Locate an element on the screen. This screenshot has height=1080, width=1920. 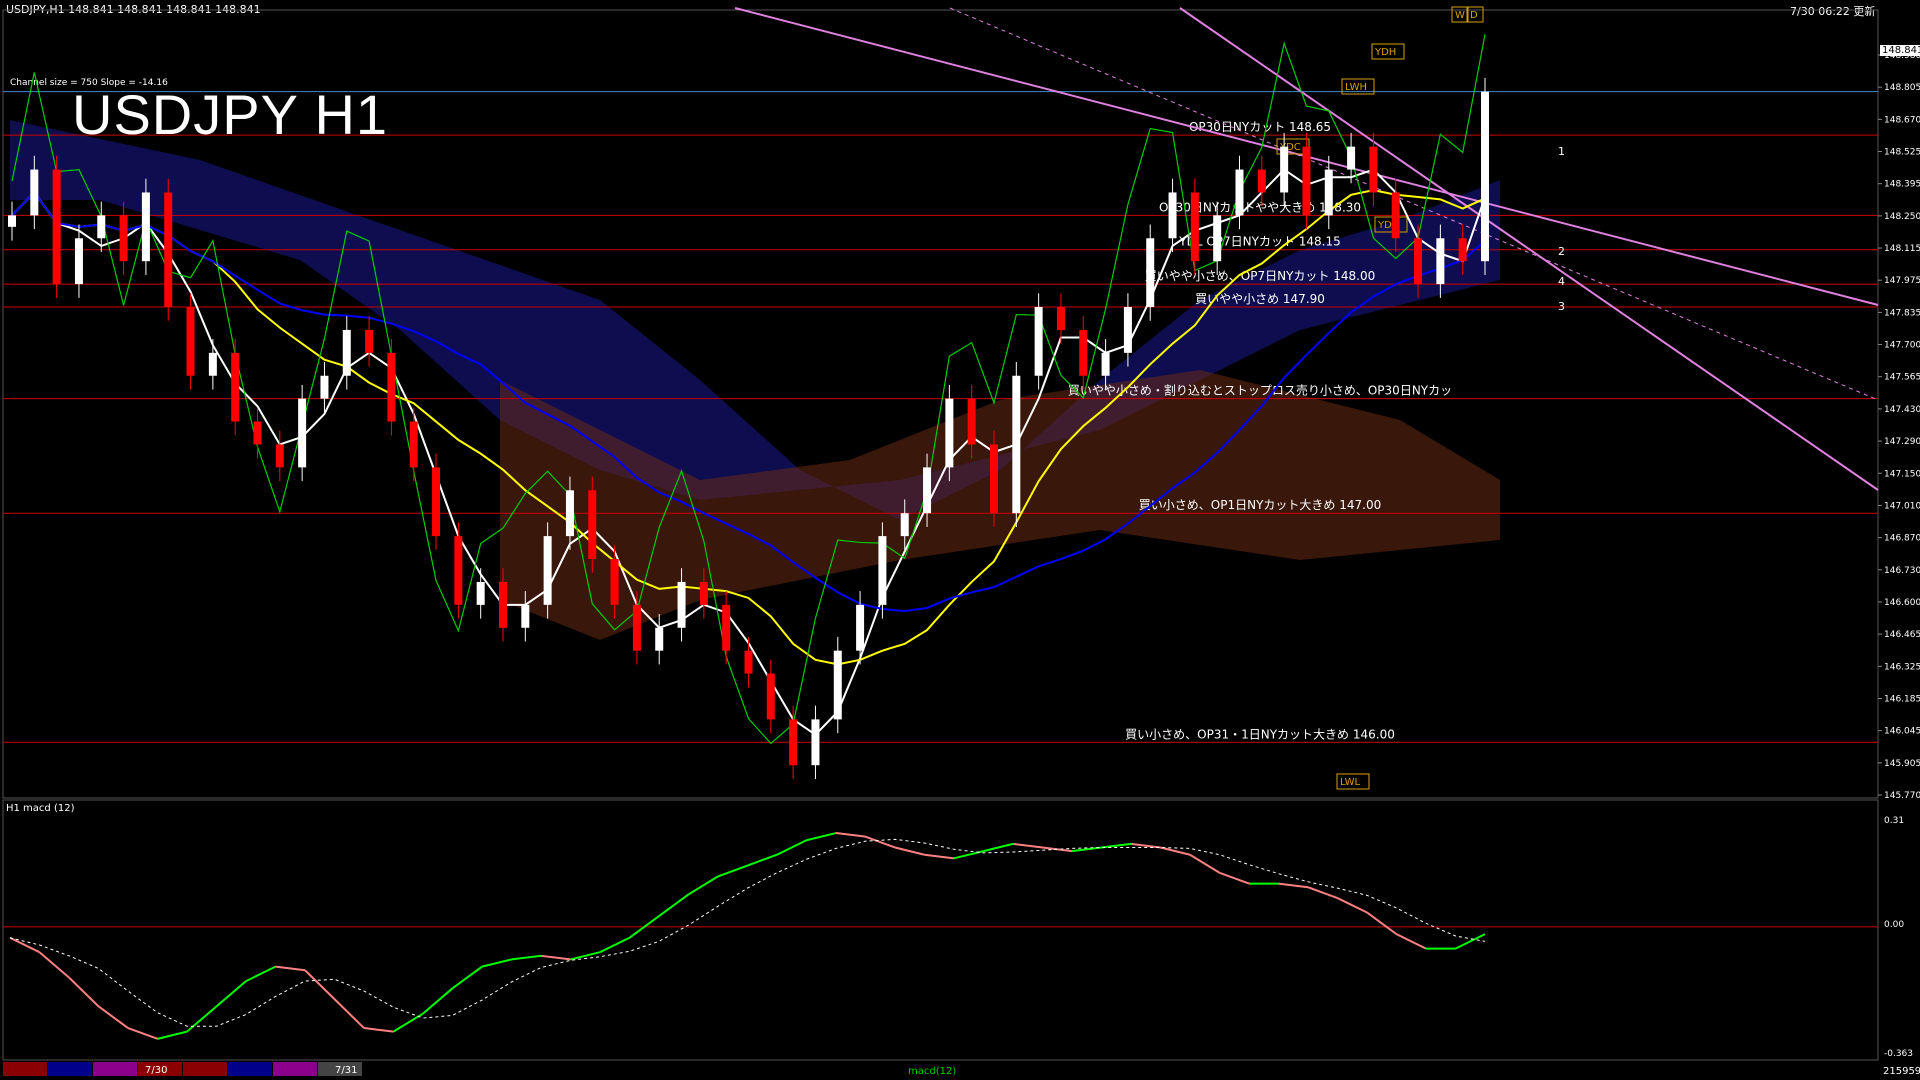
macd-y-tick: -0.363 is located at coordinates (1898, 1054).